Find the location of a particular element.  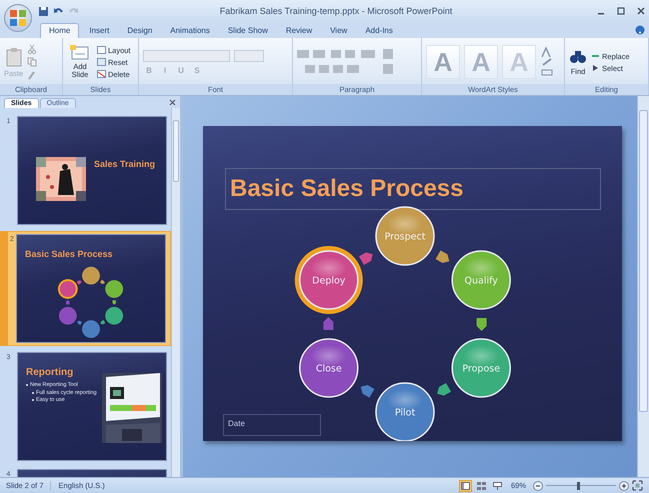

office-button is located at coordinates (18, 18).